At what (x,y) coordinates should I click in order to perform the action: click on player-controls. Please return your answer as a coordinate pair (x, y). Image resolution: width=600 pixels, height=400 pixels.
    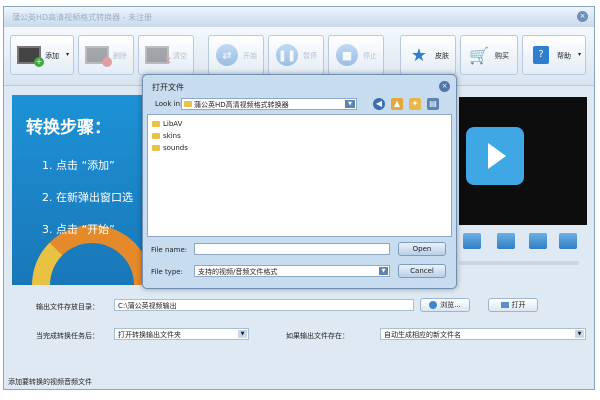
    Looking at the image, I should click on (523, 243).